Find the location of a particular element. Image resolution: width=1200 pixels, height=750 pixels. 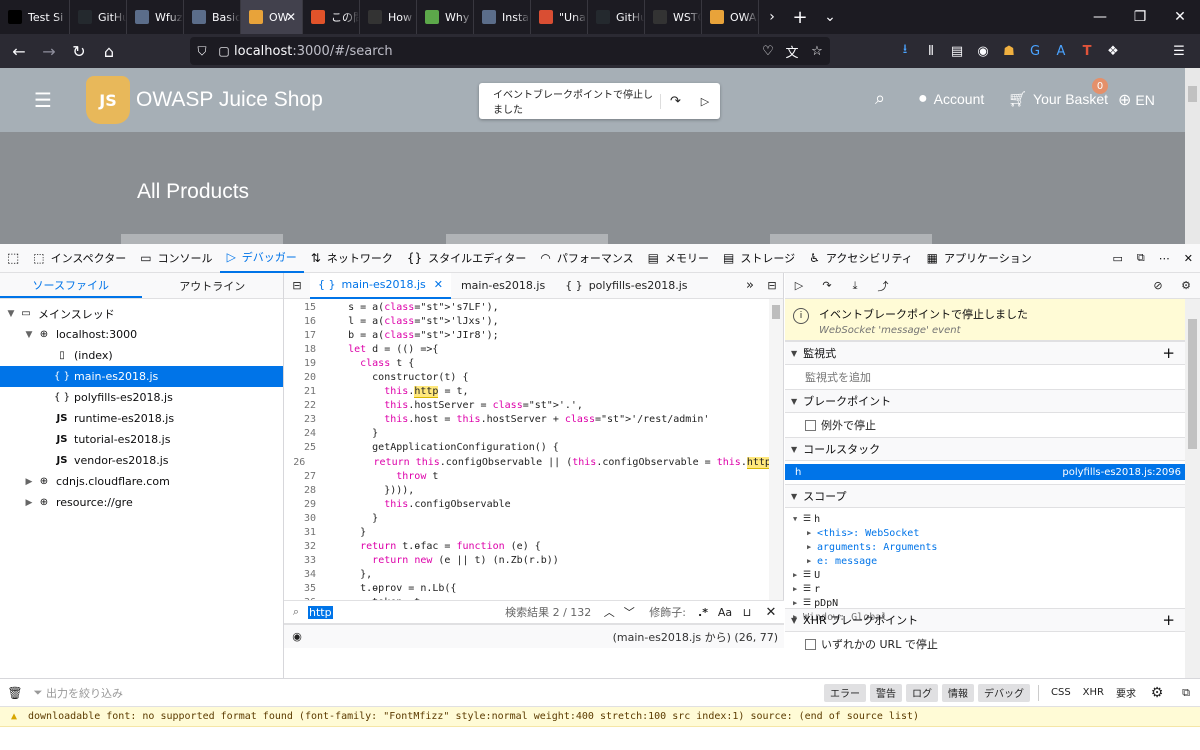

close-devtools-icon: ✕ is located at coordinates (1188, 258).